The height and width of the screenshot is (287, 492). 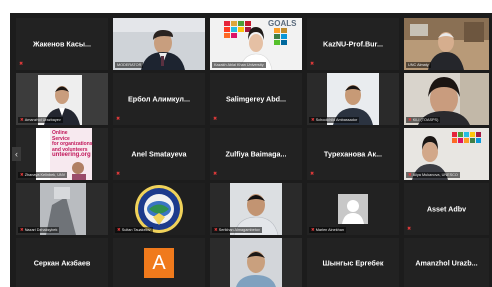 What do you see at coordinates (159, 44) in the screenshot?
I see `participant-video-tile: MODERATOR` at bounding box center [159, 44].